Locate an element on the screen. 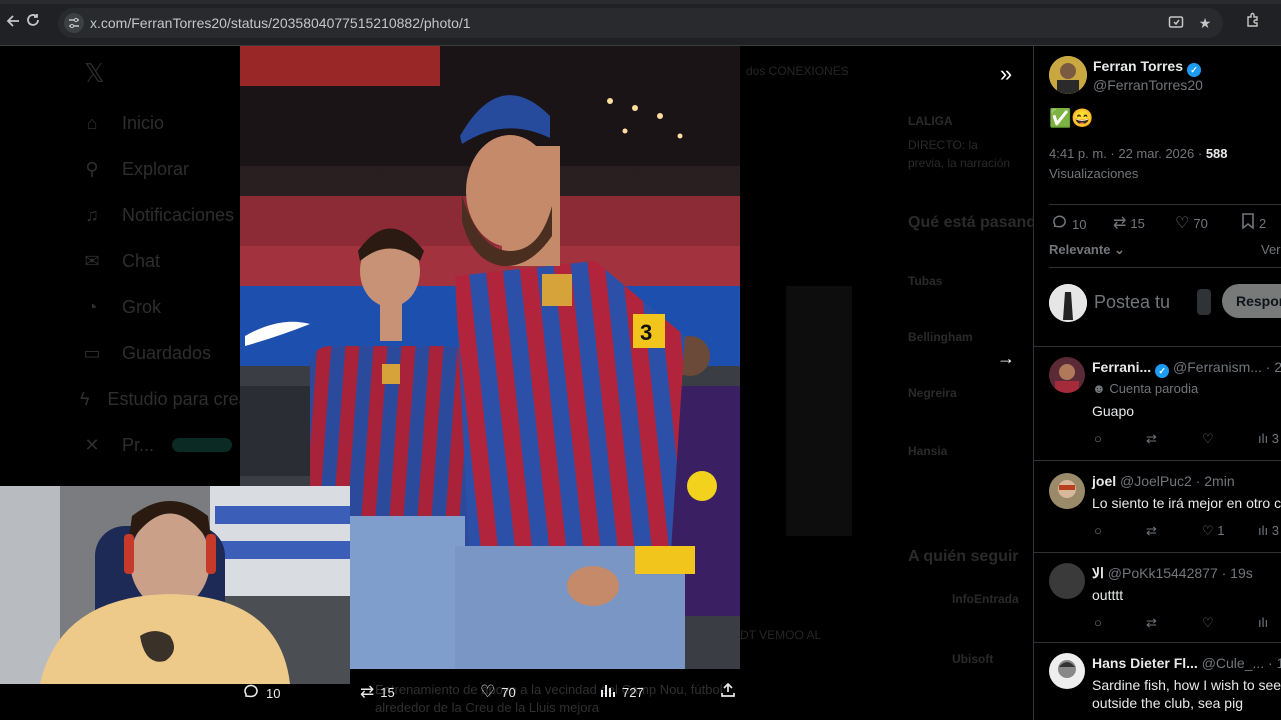 The image size is (1281, 720). reply-author: joel @JoelPuc2 · 2min is located at coordinates (1163, 481).